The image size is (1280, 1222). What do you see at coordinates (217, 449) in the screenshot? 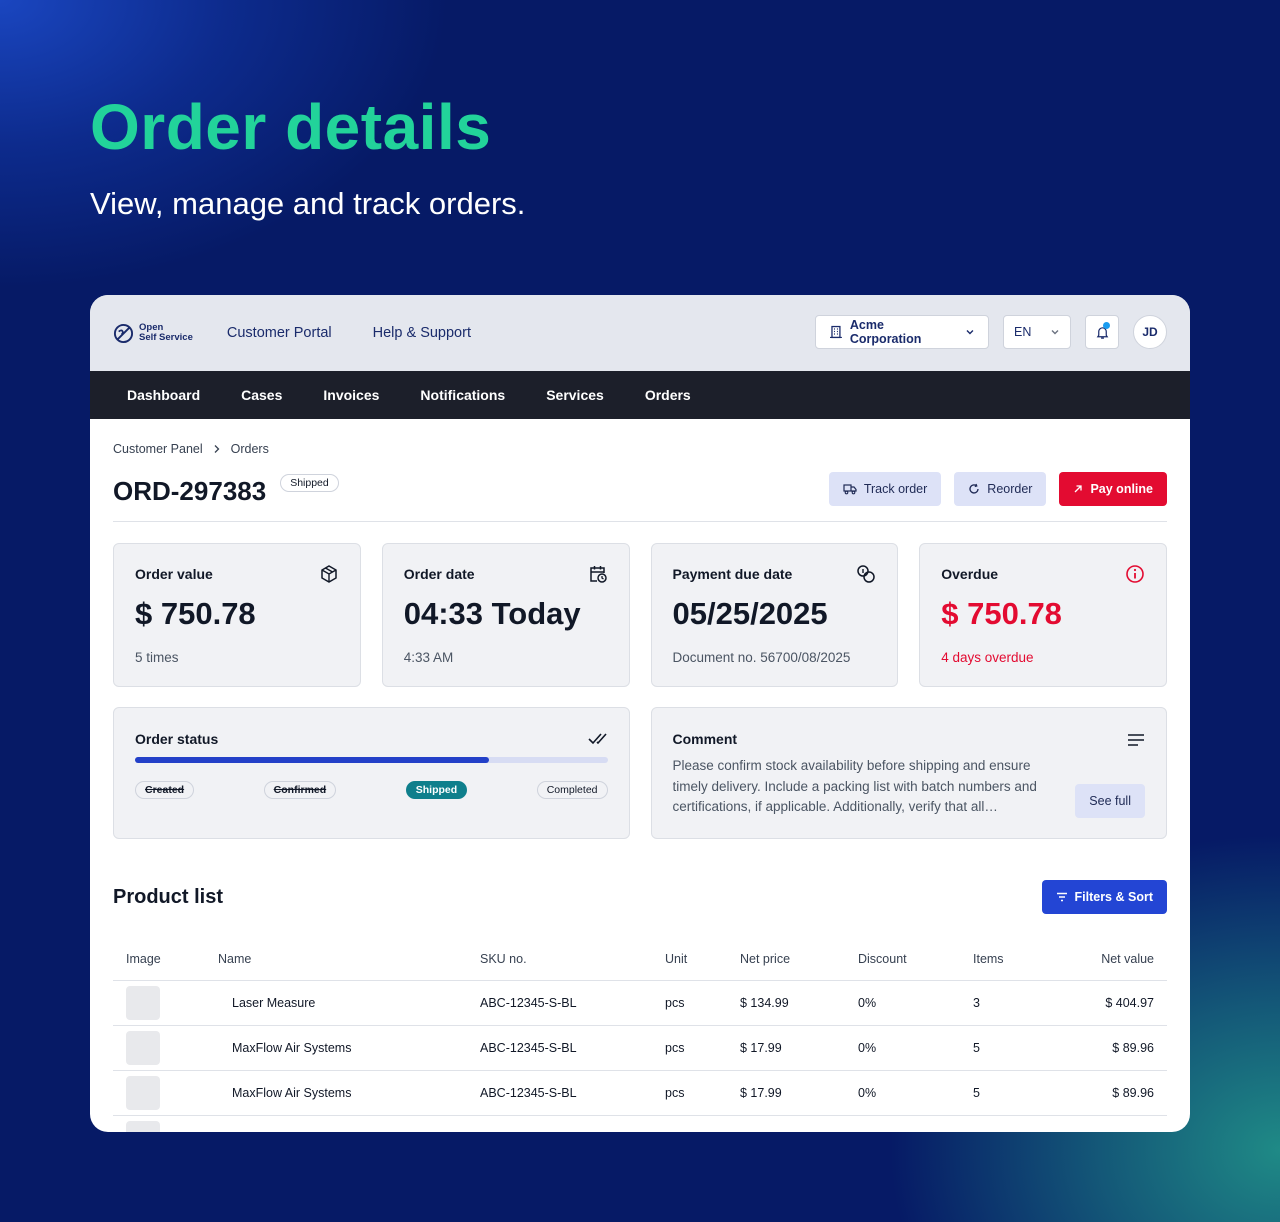
I see `chevron-right-icon` at bounding box center [217, 449].